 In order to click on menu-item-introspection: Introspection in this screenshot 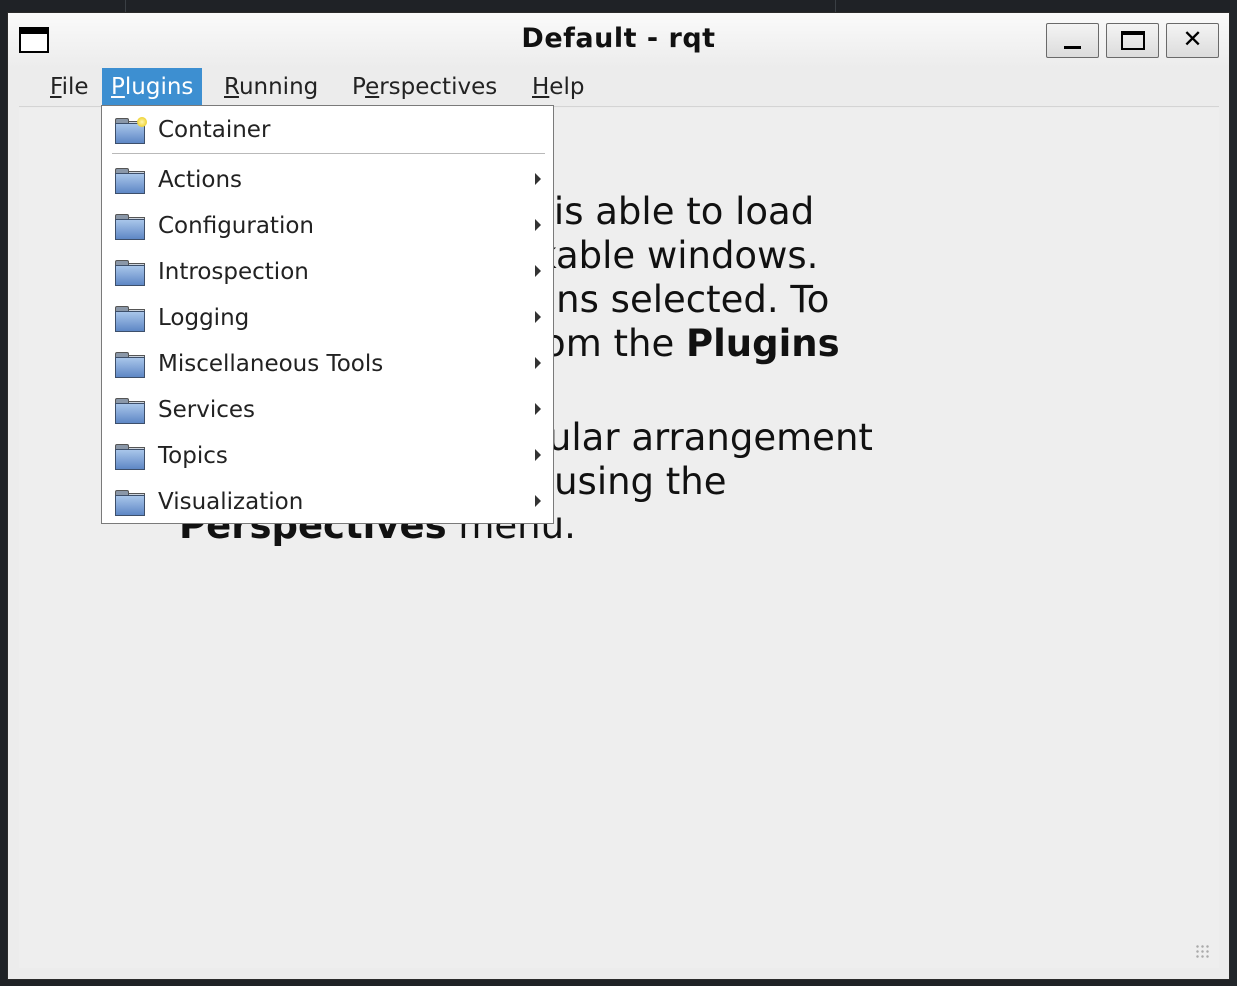, I will do `click(327, 272)`.